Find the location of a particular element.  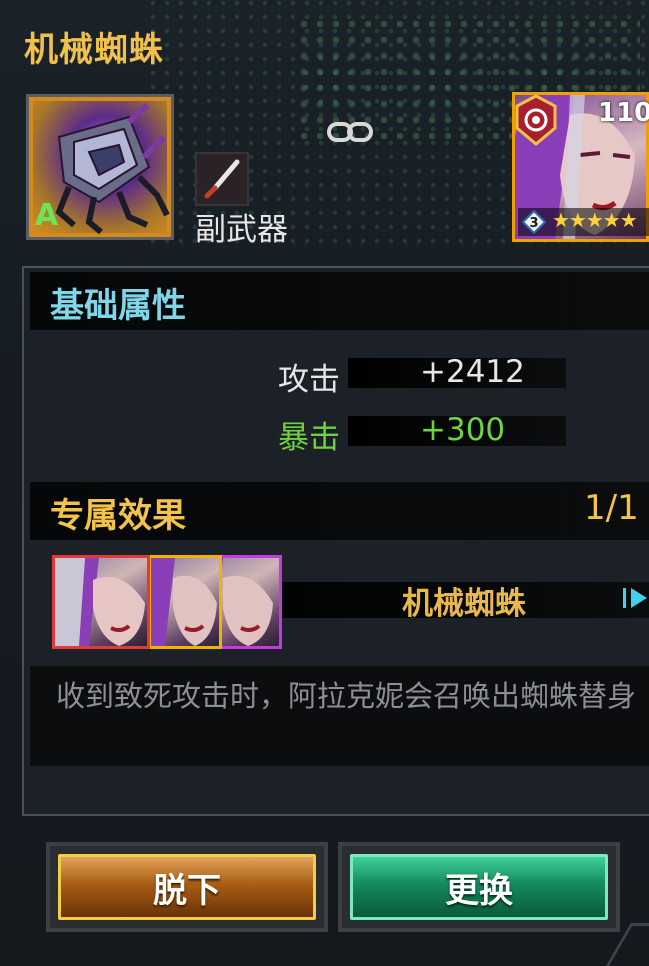

knife-icon is located at coordinates (222, 179).